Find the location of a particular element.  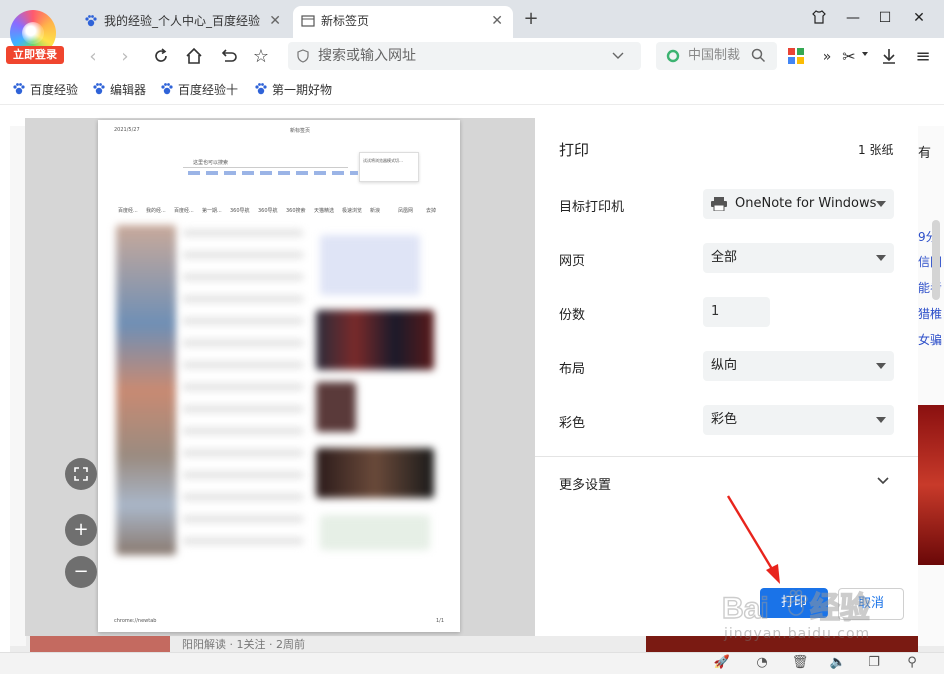

destination-select: OneNote for Windows is located at coordinates (798, 204).